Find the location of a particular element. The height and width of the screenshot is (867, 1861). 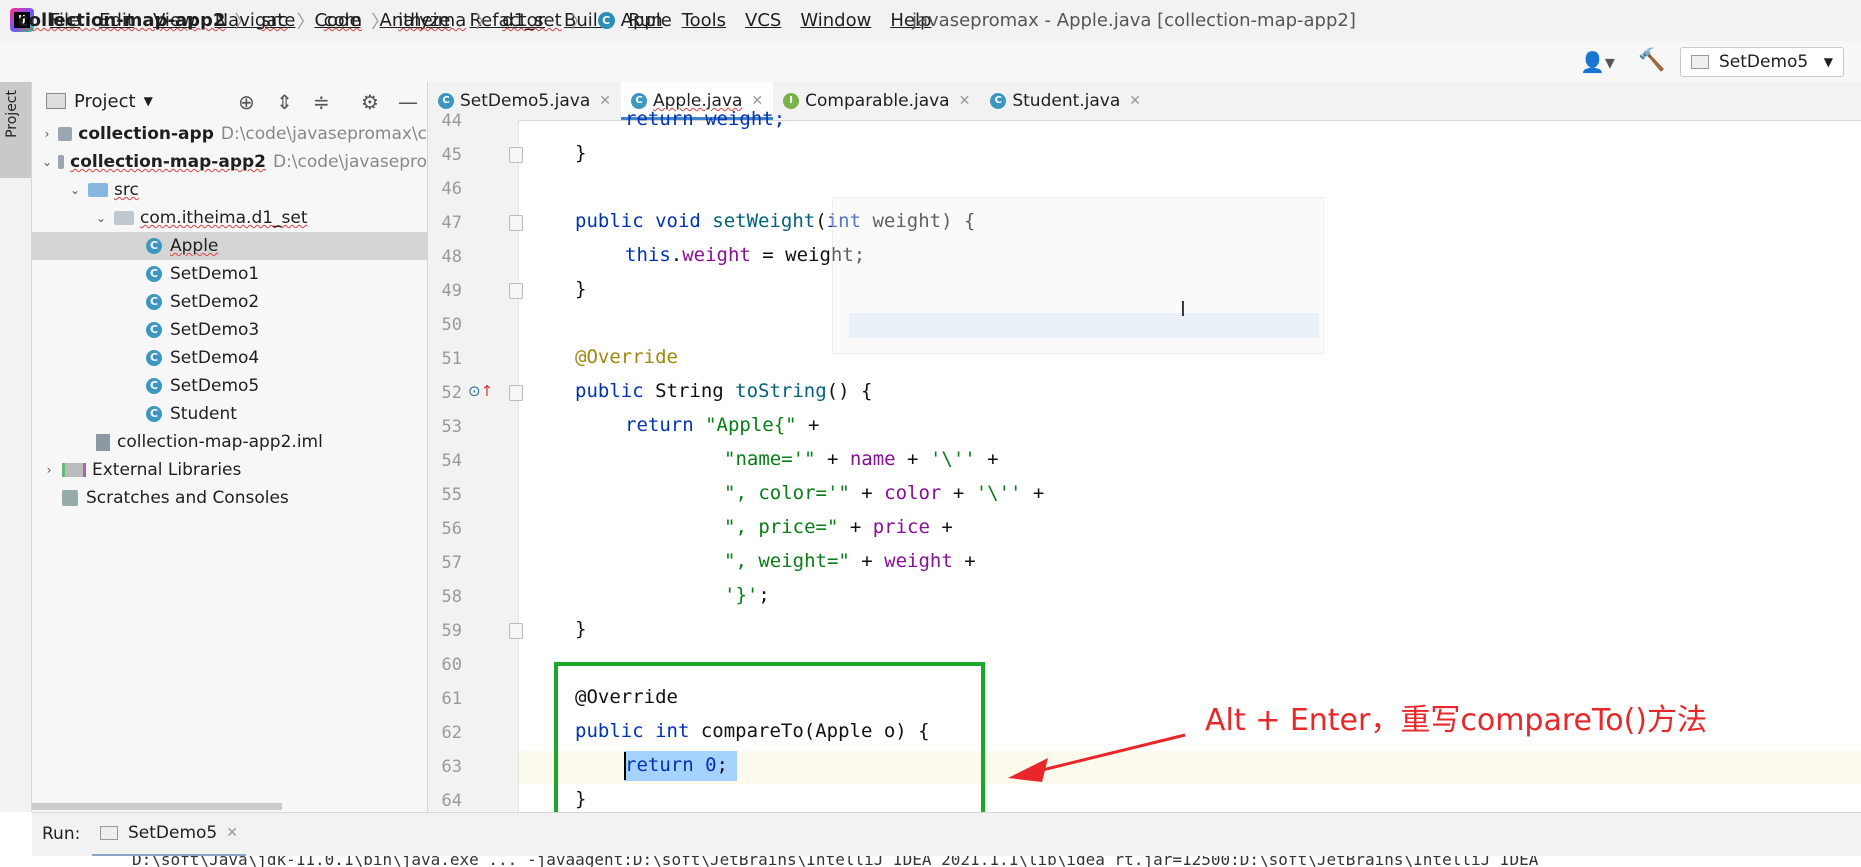

run-tab-setdemo5: SetDemo5 ✕ is located at coordinates (169, 834).